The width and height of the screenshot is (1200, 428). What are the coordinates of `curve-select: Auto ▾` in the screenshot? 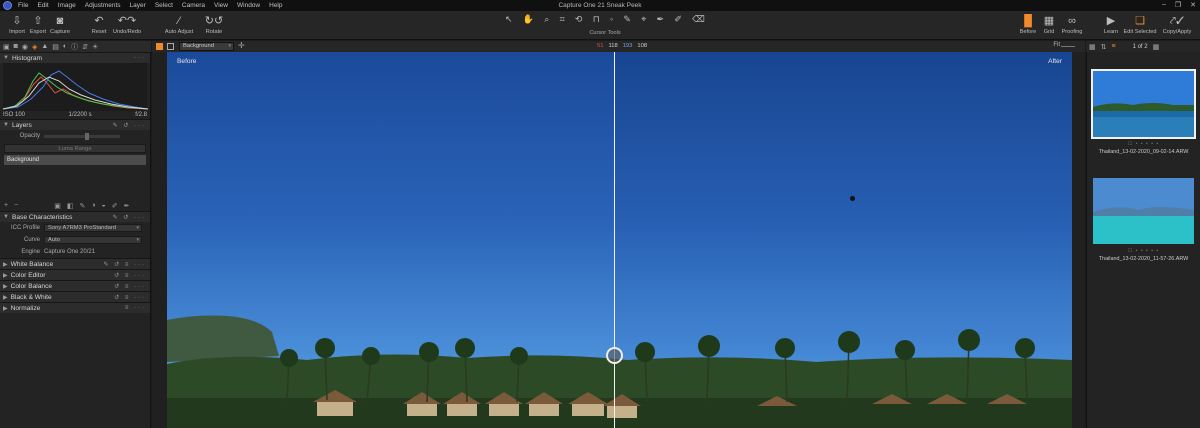 It's located at (93, 240).